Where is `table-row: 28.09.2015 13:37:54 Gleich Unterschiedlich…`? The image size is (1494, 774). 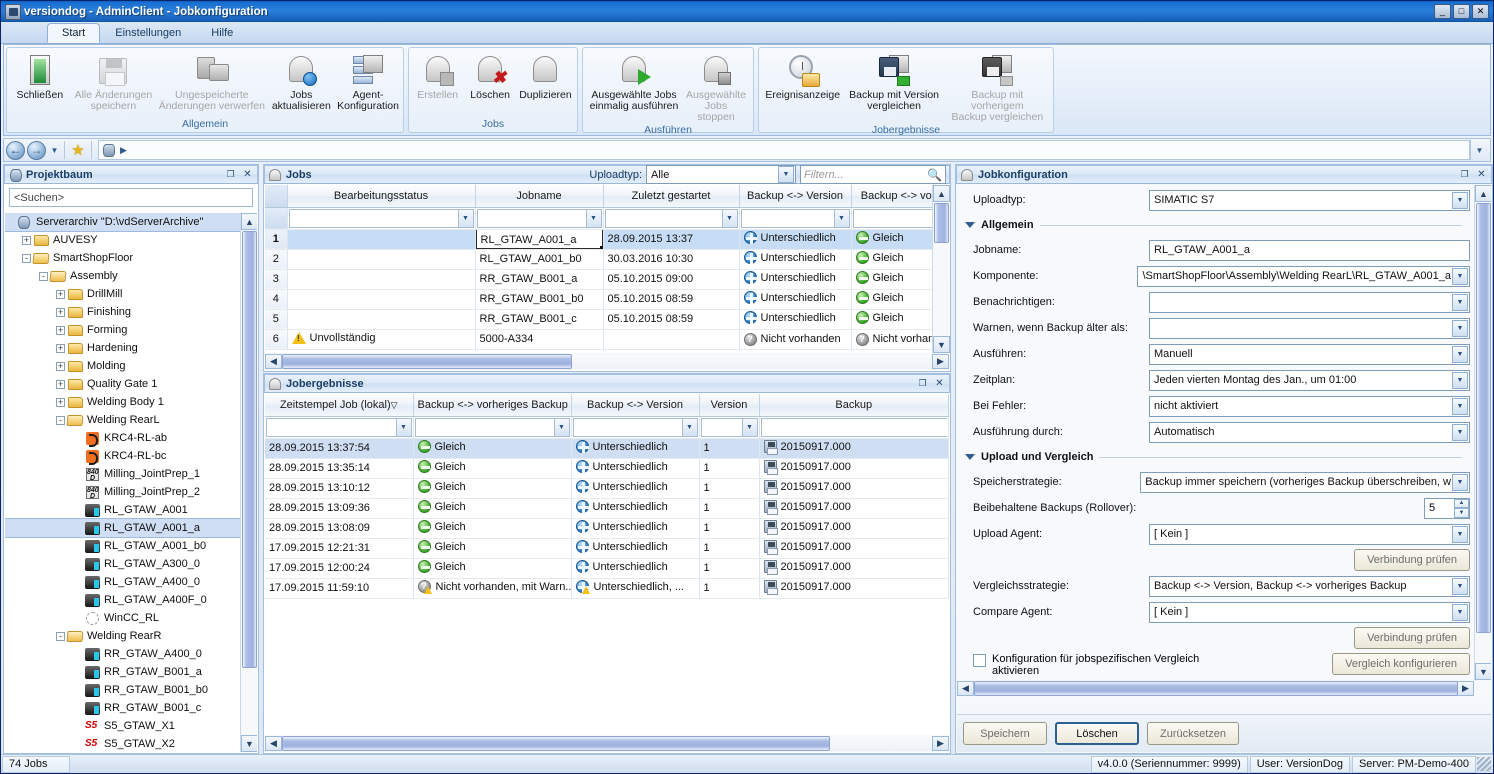
table-row: 28.09.2015 13:37:54 Gleich Unterschiedlich… is located at coordinates (607, 448).